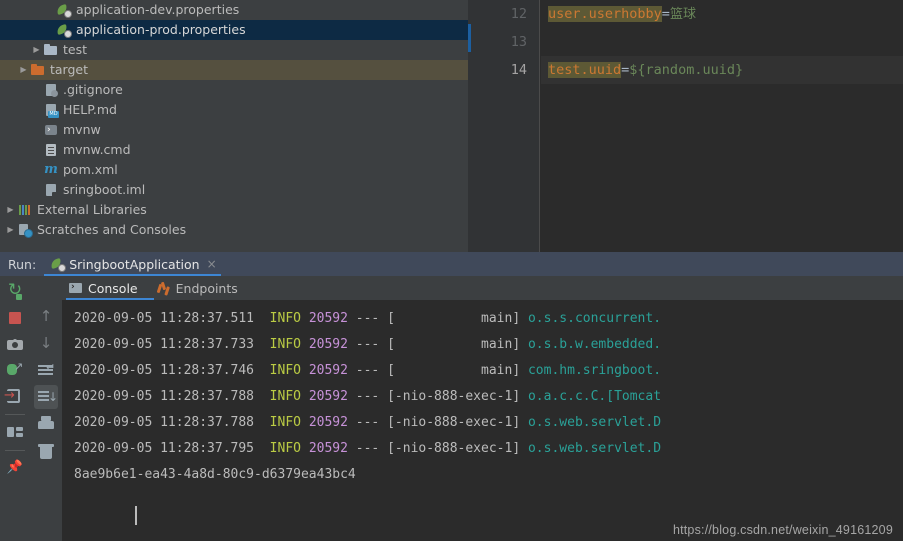  Describe the element at coordinates (234, 170) in the screenshot. I see `tree-item-pom-xml: ▶ pom.xml` at that location.